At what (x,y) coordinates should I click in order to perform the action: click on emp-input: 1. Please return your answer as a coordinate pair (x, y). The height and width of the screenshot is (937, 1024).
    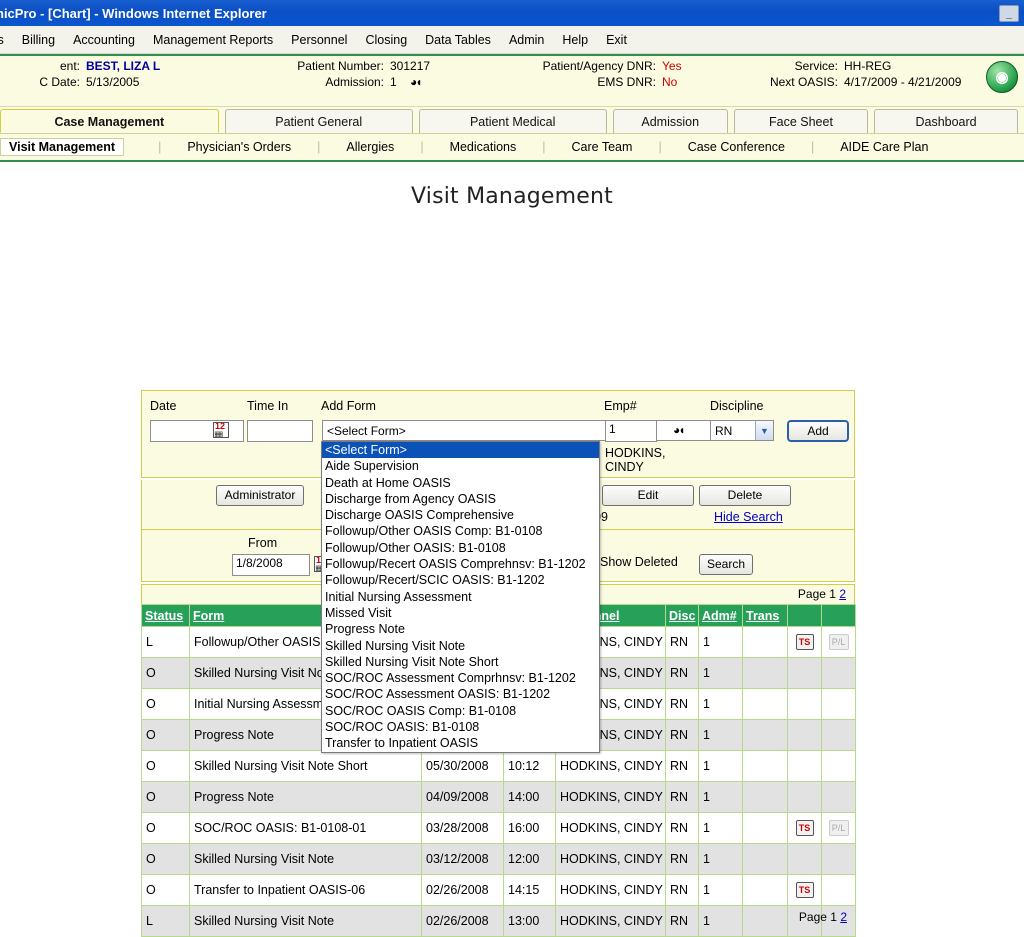
    Looking at the image, I should click on (631, 431).